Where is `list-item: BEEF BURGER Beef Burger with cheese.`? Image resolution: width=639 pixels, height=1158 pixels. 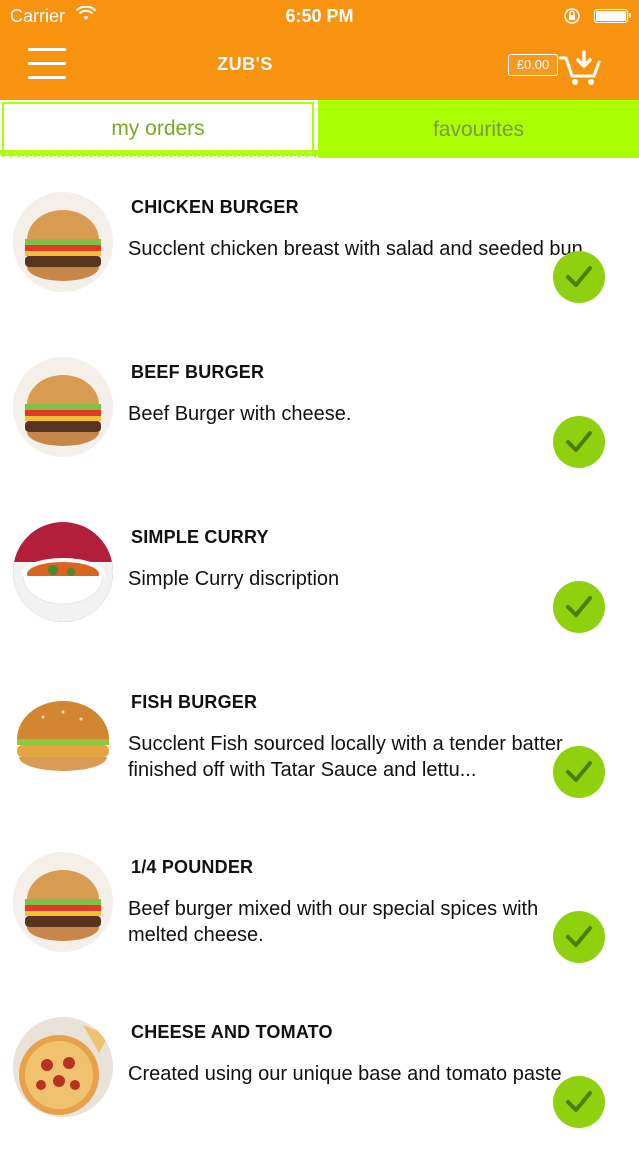
list-item: BEEF BURGER Beef Burger with cheese. is located at coordinates (319, 415).